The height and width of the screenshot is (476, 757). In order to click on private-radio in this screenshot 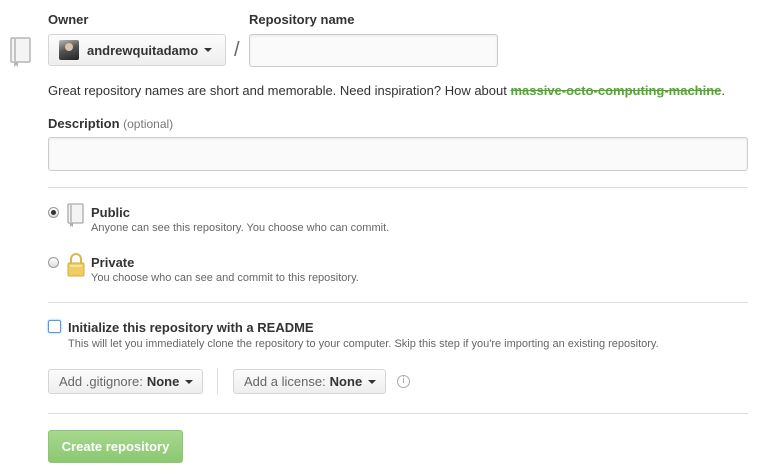, I will do `click(53, 262)`.